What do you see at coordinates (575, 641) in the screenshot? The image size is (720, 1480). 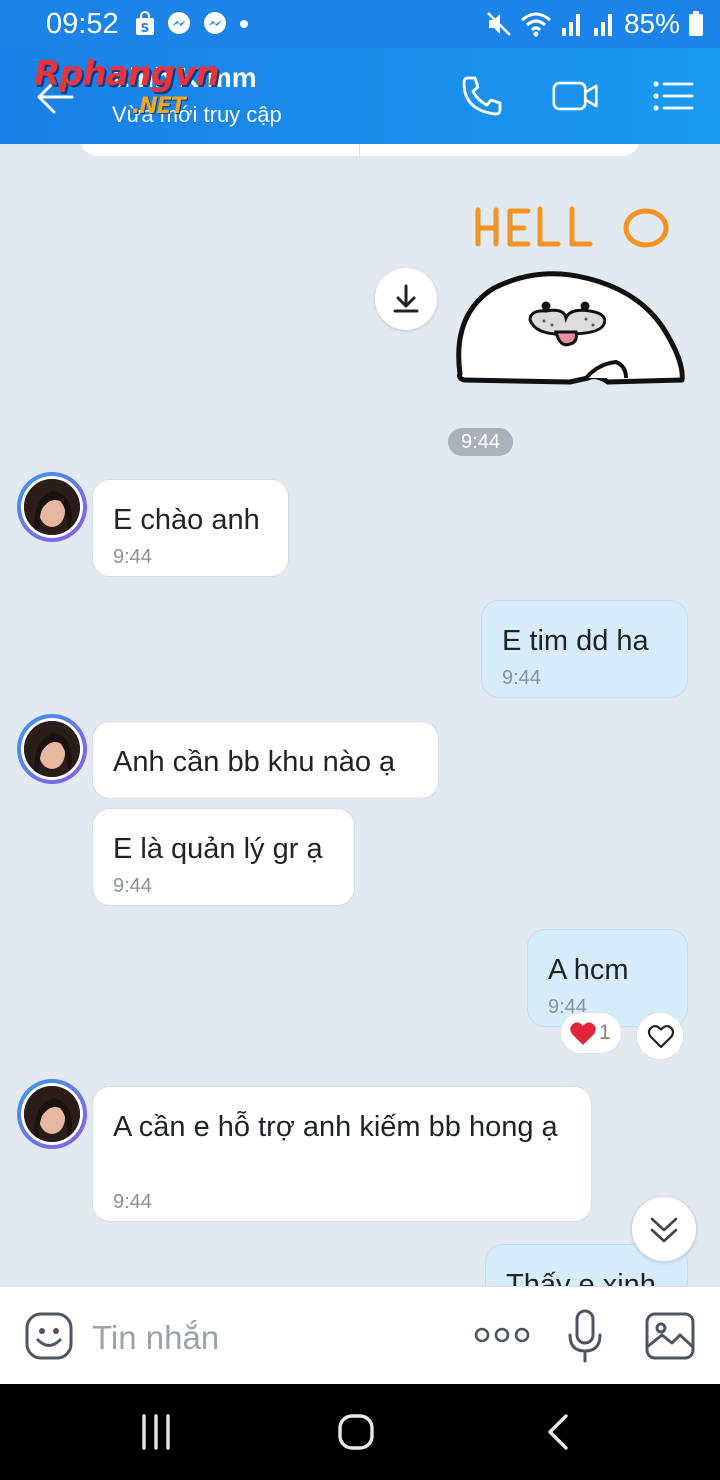 I see `message-text: E tim dd ha` at bounding box center [575, 641].